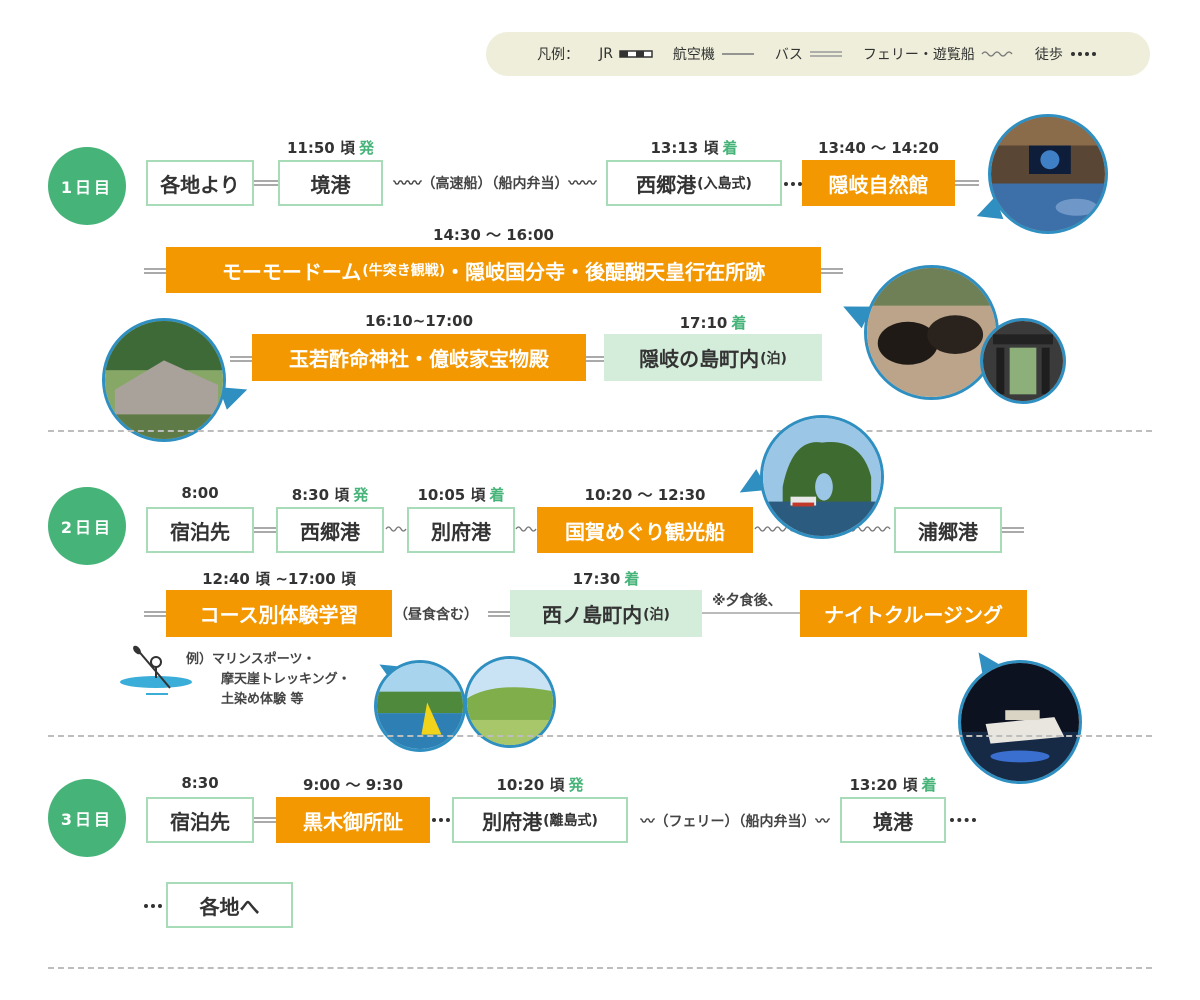  I want to click on day2-port3-box: 浦郷港, so click(948, 530).